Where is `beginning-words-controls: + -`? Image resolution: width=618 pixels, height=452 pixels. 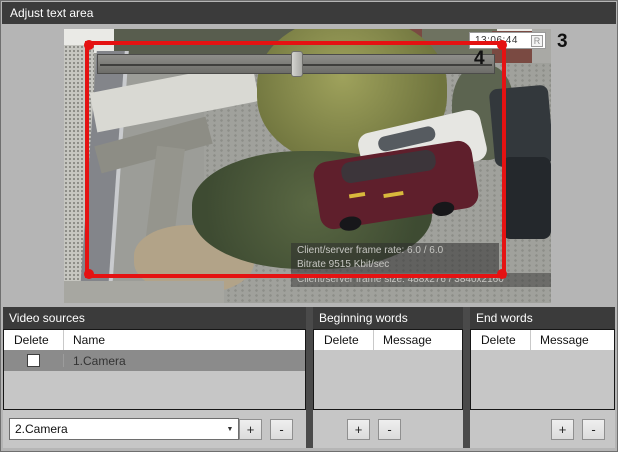 beginning-words-controls: + - is located at coordinates (388, 429).